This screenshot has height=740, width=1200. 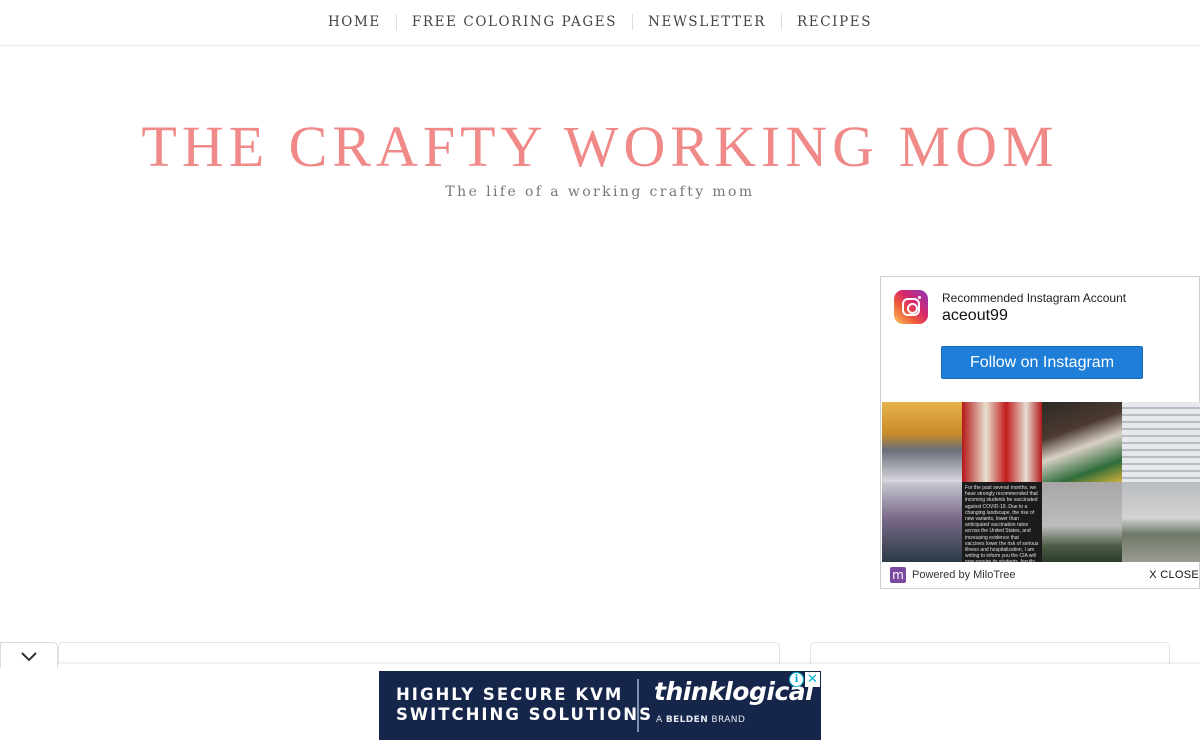 What do you see at coordinates (796, 679) in the screenshot?
I see `ad-info-icon: i` at bounding box center [796, 679].